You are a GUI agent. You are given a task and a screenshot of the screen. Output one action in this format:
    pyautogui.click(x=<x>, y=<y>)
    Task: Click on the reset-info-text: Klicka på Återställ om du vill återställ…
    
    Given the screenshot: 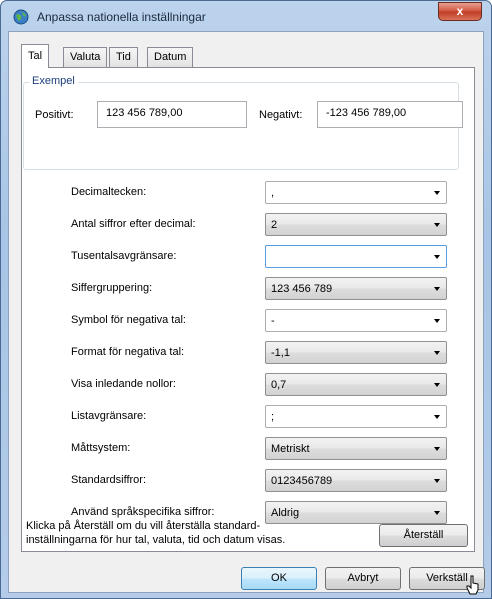 What is the action you would take?
    pyautogui.click(x=191, y=533)
    